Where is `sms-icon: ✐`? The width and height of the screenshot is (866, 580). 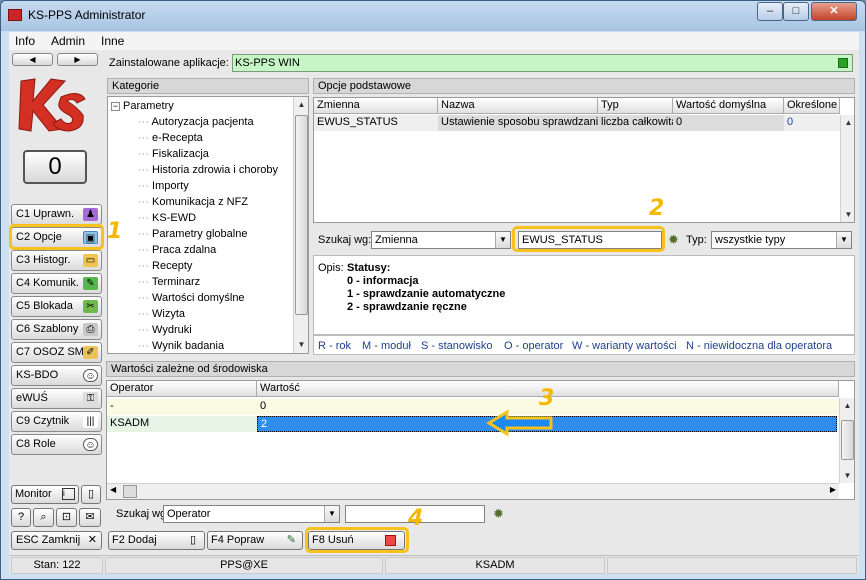
sms-icon: ✐ is located at coordinates (90, 352).